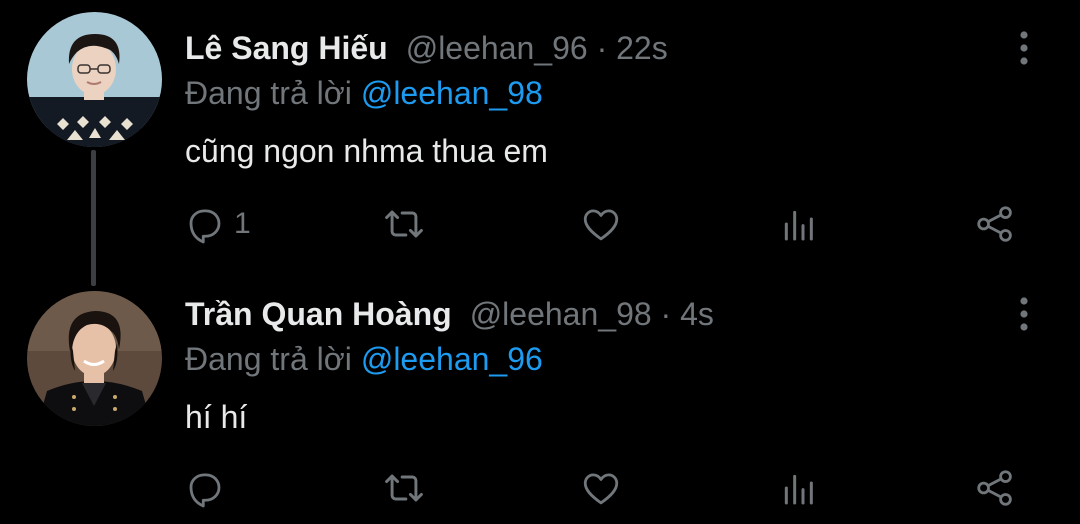 Image resolution: width=1080 pixels, height=524 pixels. I want to click on reply-button, so click(205, 488).